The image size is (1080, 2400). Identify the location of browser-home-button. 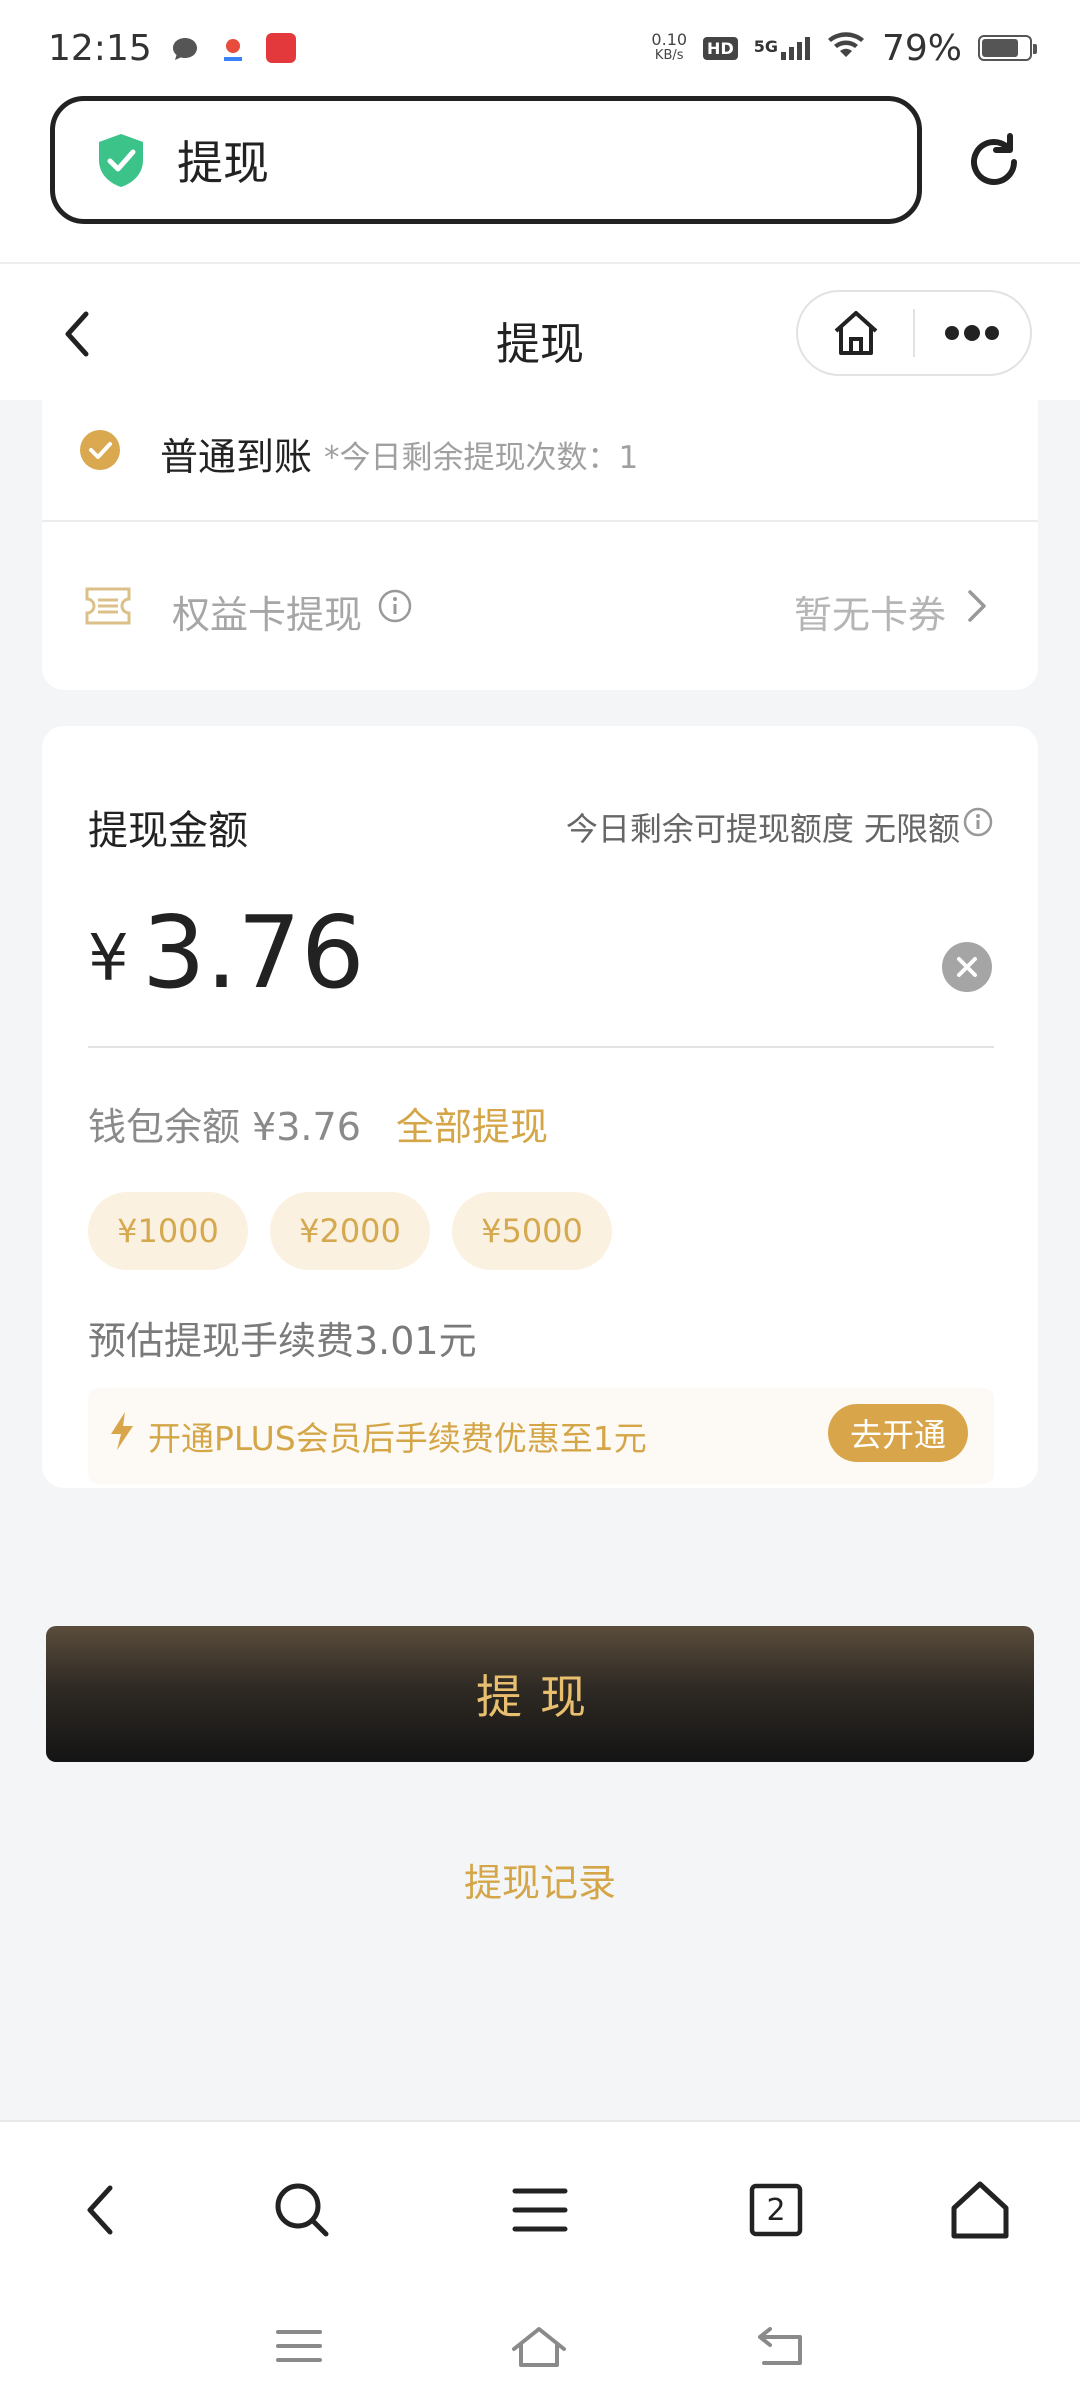
(980, 2210).